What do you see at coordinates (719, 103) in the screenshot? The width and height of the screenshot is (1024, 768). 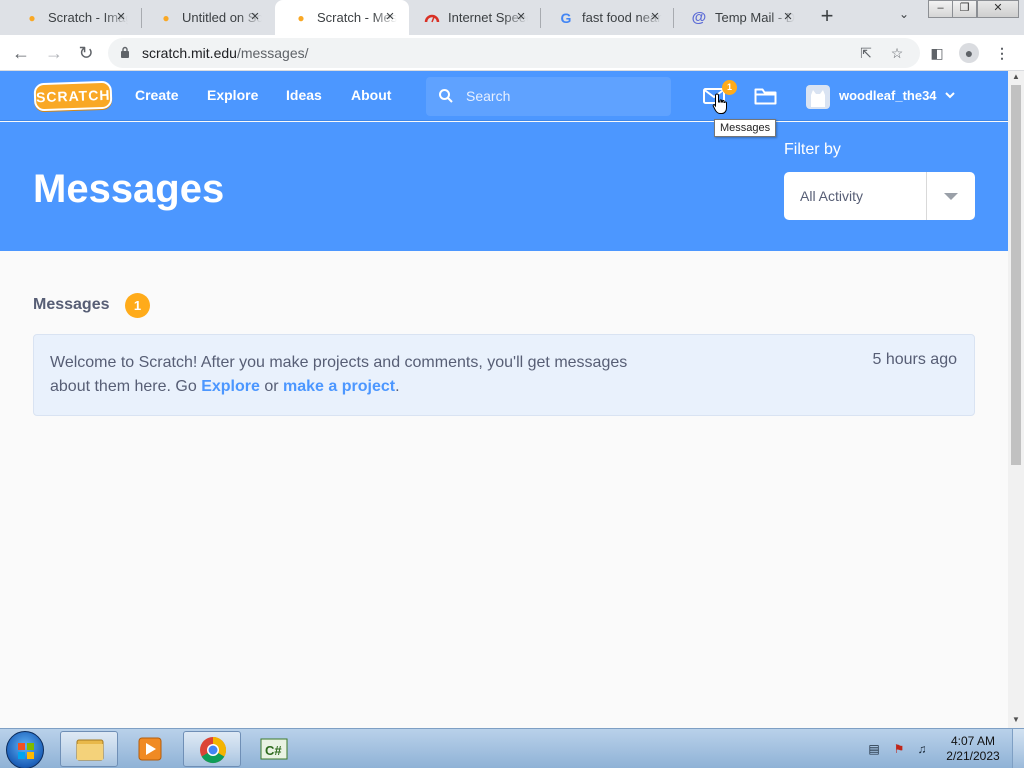 I see `hand-cursor-icon` at bounding box center [719, 103].